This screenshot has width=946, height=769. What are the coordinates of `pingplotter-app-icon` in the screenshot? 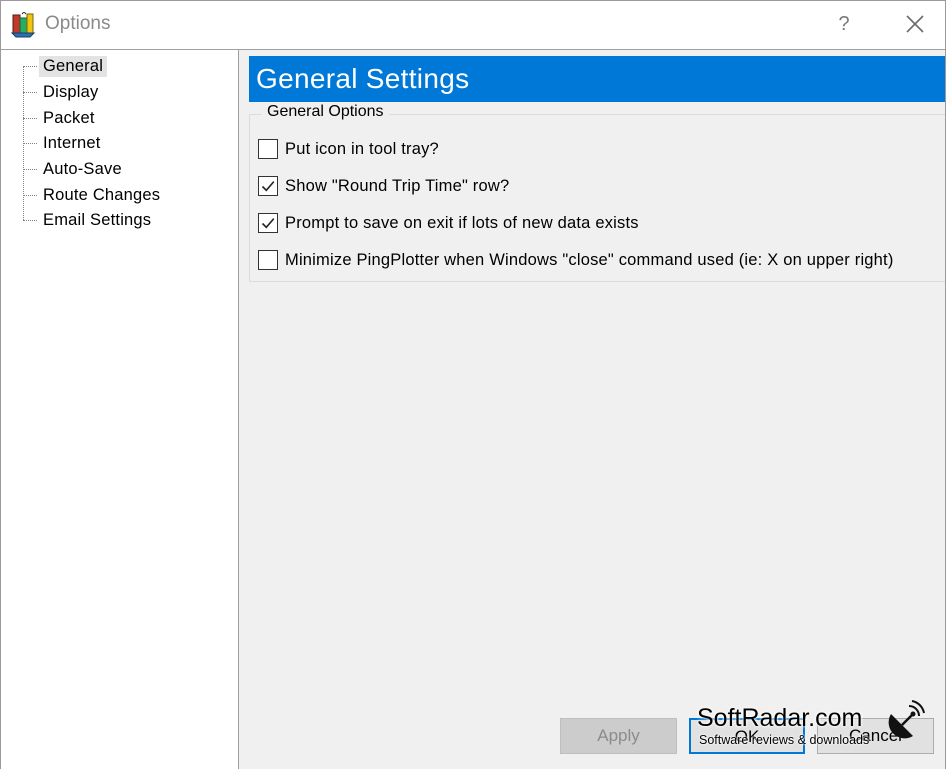 It's located at (23, 25).